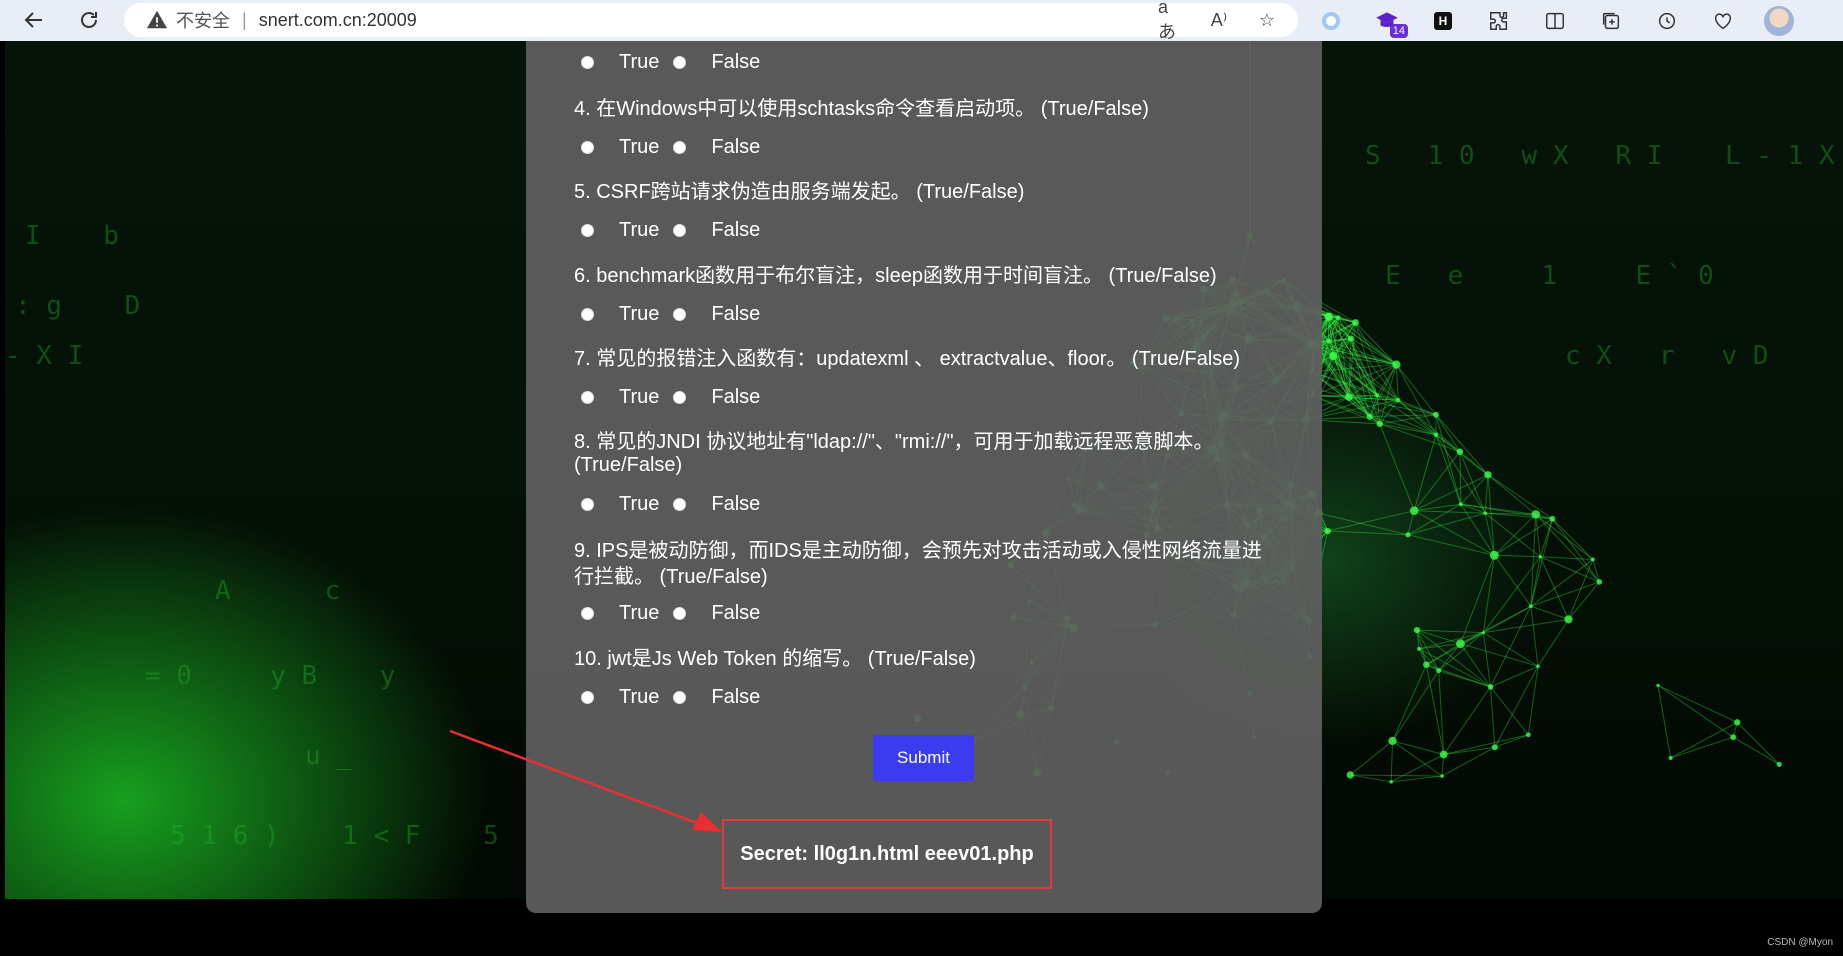 This screenshot has height=956, width=1843. What do you see at coordinates (587, 697) in the screenshot?
I see `radio-true-q10` at bounding box center [587, 697].